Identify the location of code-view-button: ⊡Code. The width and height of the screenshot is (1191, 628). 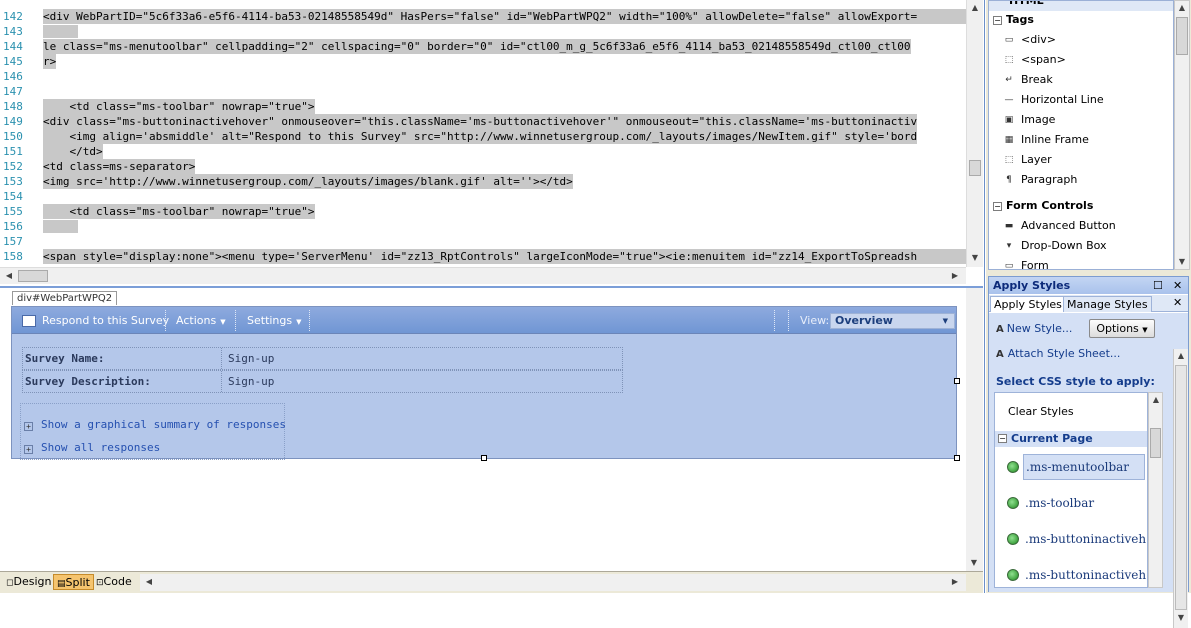
(114, 582).